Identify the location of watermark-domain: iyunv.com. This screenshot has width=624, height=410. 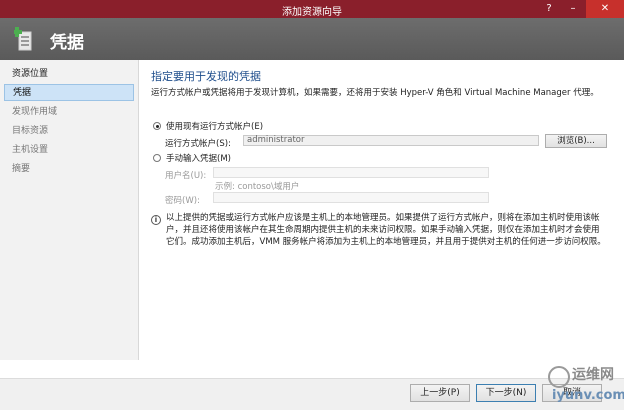
(588, 395).